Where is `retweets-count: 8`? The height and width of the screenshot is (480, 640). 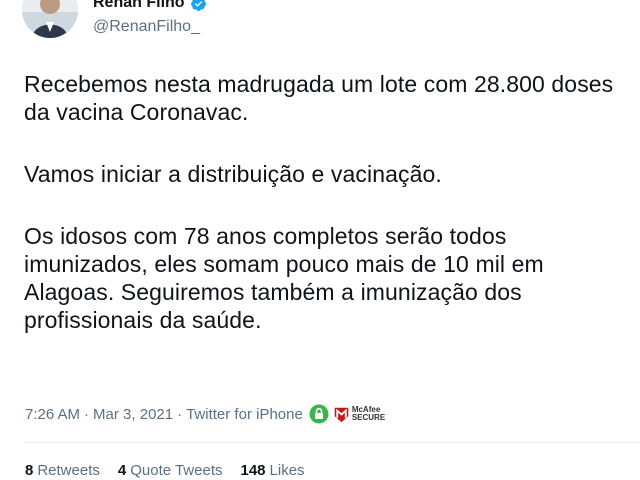
retweets-count: 8 is located at coordinates (29, 470).